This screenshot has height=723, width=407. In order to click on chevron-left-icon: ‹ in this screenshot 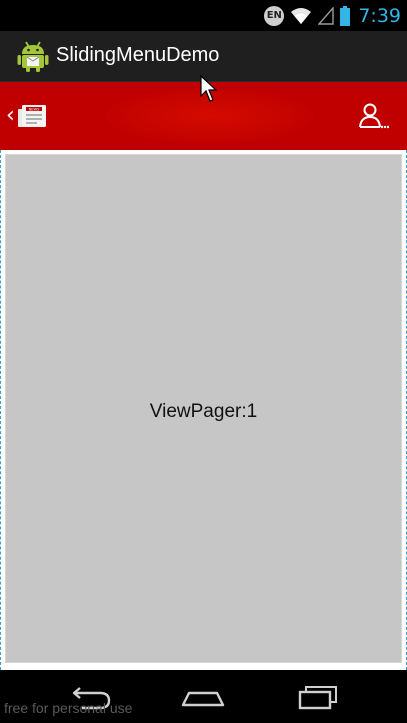, I will do `click(10, 115)`.